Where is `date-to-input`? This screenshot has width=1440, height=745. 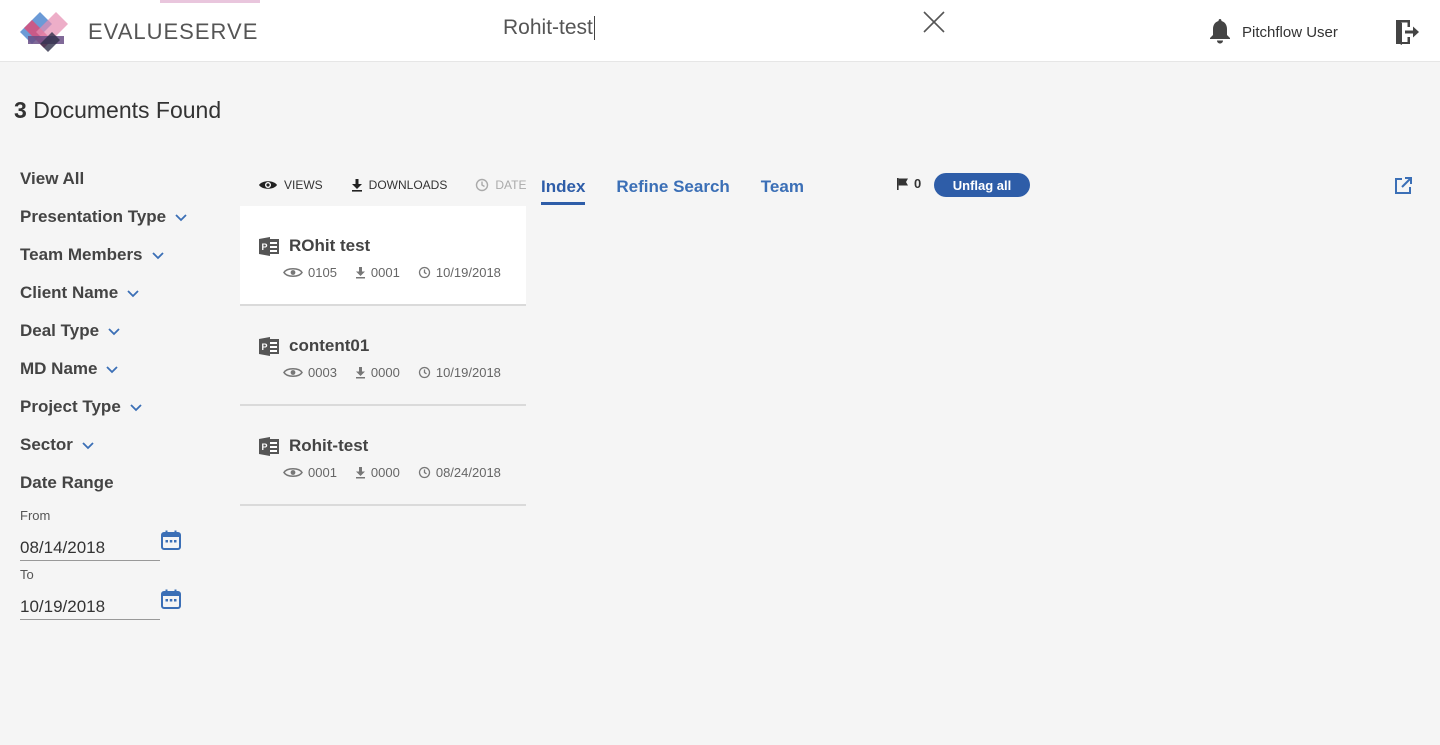 date-to-input is located at coordinates (90, 606).